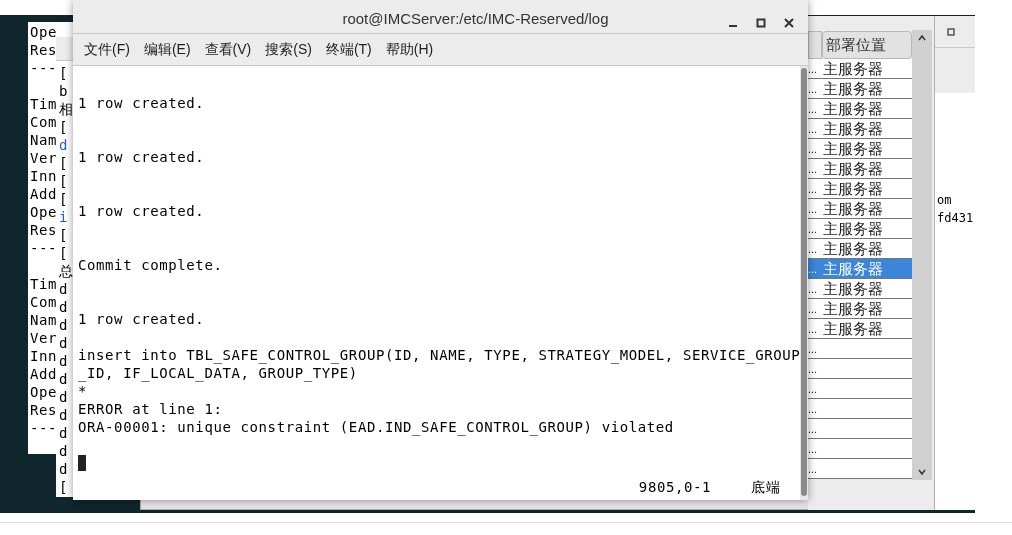 The width and height of the screenshot is (1012, 535). Describe the element at coordinates (228, 49) in the screenshot. I see `menu-item: 查看(V)` at that location.